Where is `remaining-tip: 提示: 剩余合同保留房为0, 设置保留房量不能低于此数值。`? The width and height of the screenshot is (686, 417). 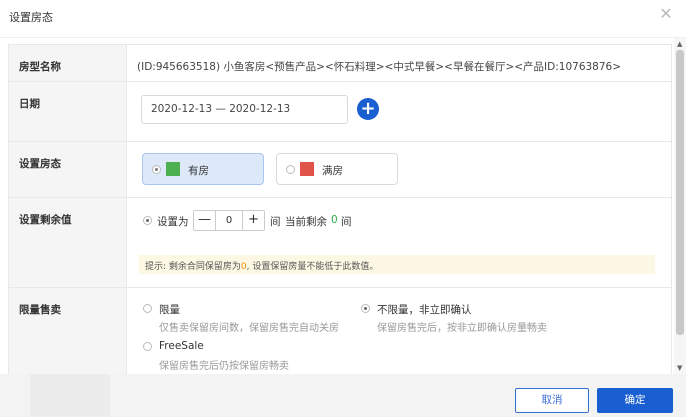 remaining-tip: 提示: 剩余合同保留房为0, 设置保留房量不能低于此数值。 is located at coordinates (397, 264).